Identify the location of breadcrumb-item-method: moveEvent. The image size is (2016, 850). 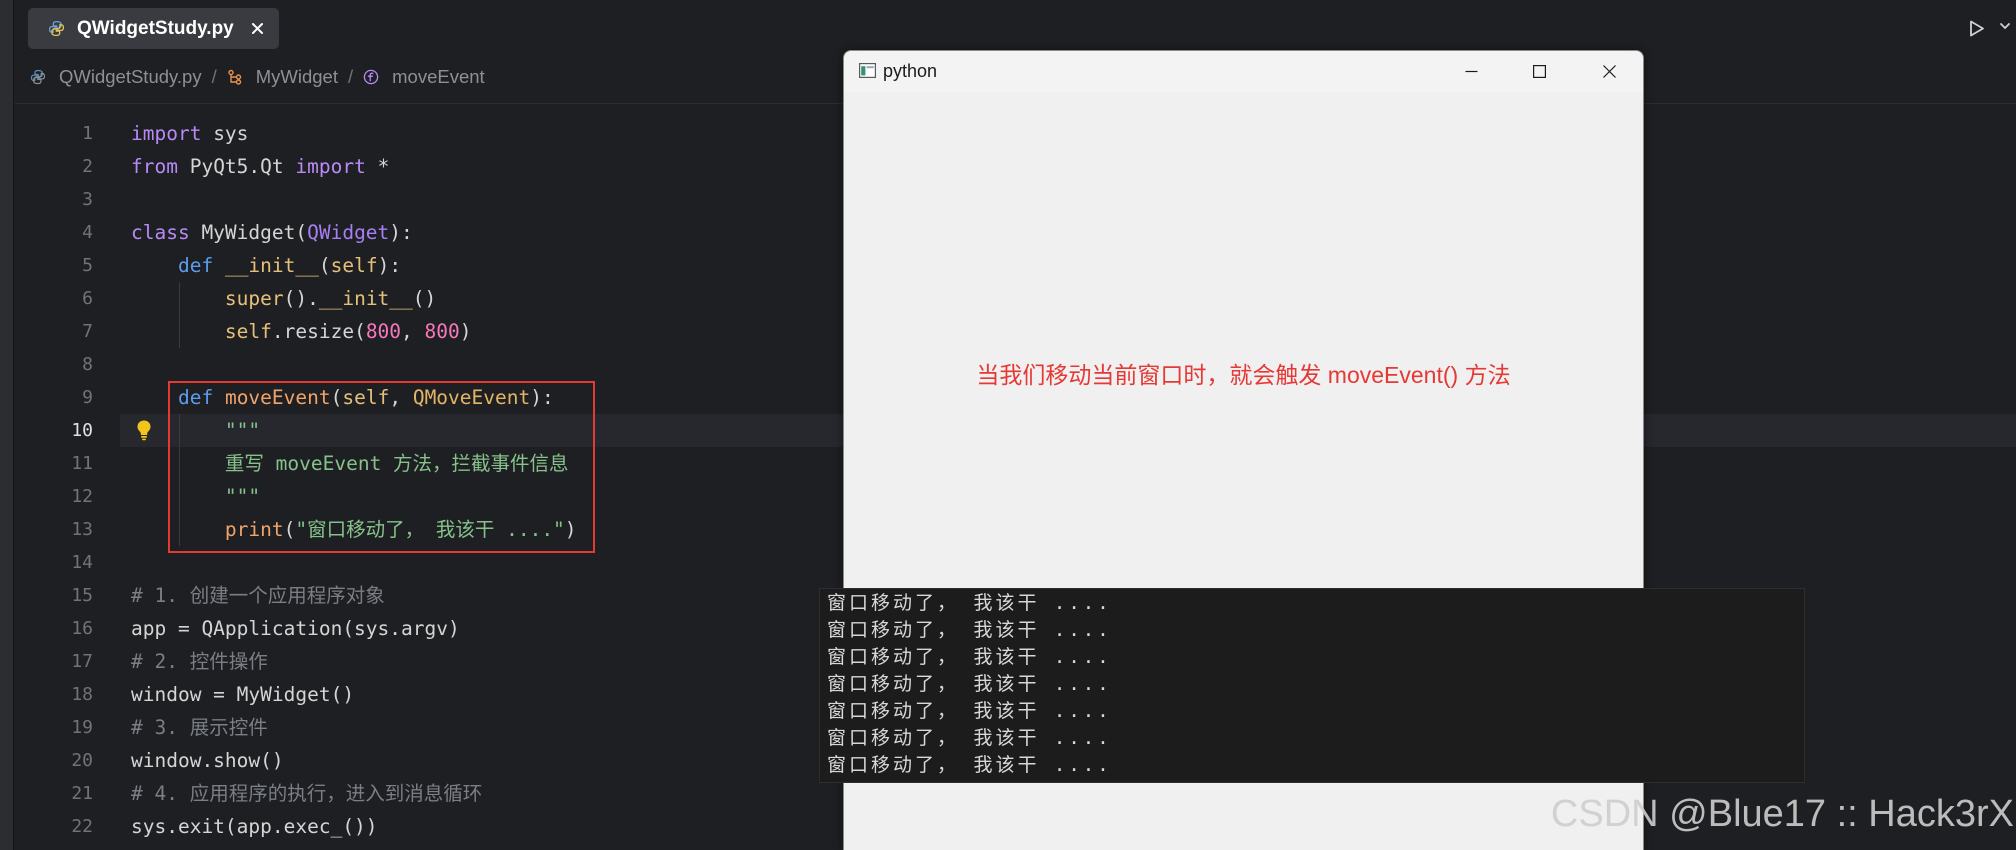
(424, 77).